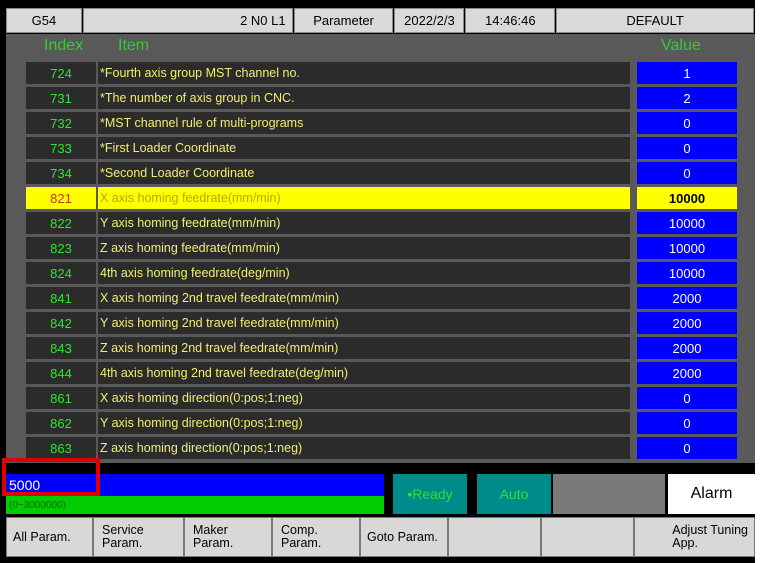 This screenshot has width=770, height=563. I want to click on row-index: 841, so click(61, 298).